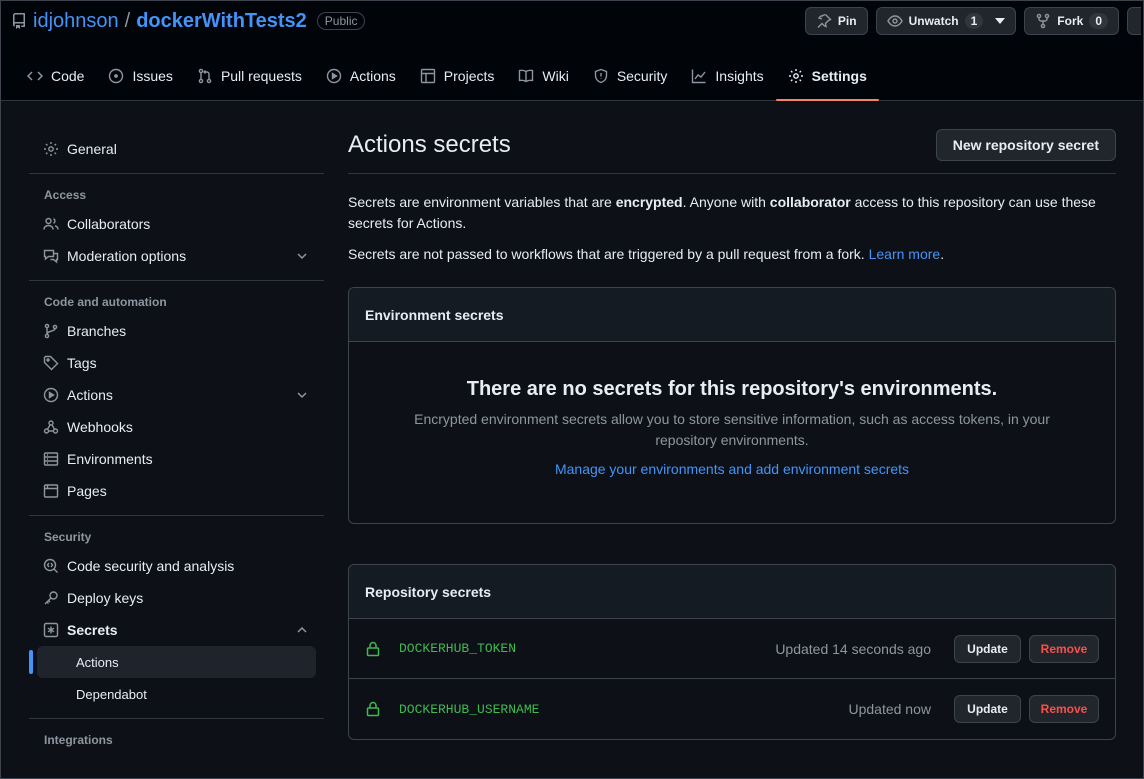 Image resolution: width=1144 pixels, height=779 pixels. What do you see at coordinates (109, 224) in the screenshot?
I see `sidebar-item-label: Collaborators` at bounding box center [109, 224].